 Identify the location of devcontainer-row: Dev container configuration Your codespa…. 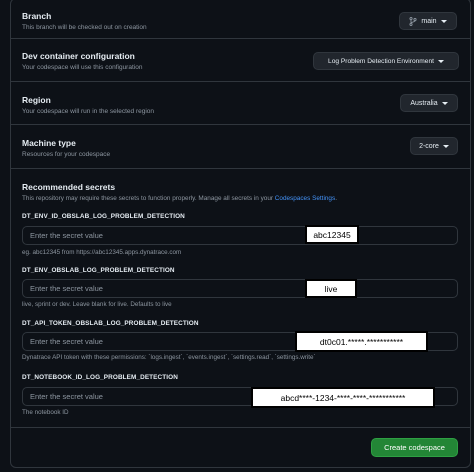
(240, 61).